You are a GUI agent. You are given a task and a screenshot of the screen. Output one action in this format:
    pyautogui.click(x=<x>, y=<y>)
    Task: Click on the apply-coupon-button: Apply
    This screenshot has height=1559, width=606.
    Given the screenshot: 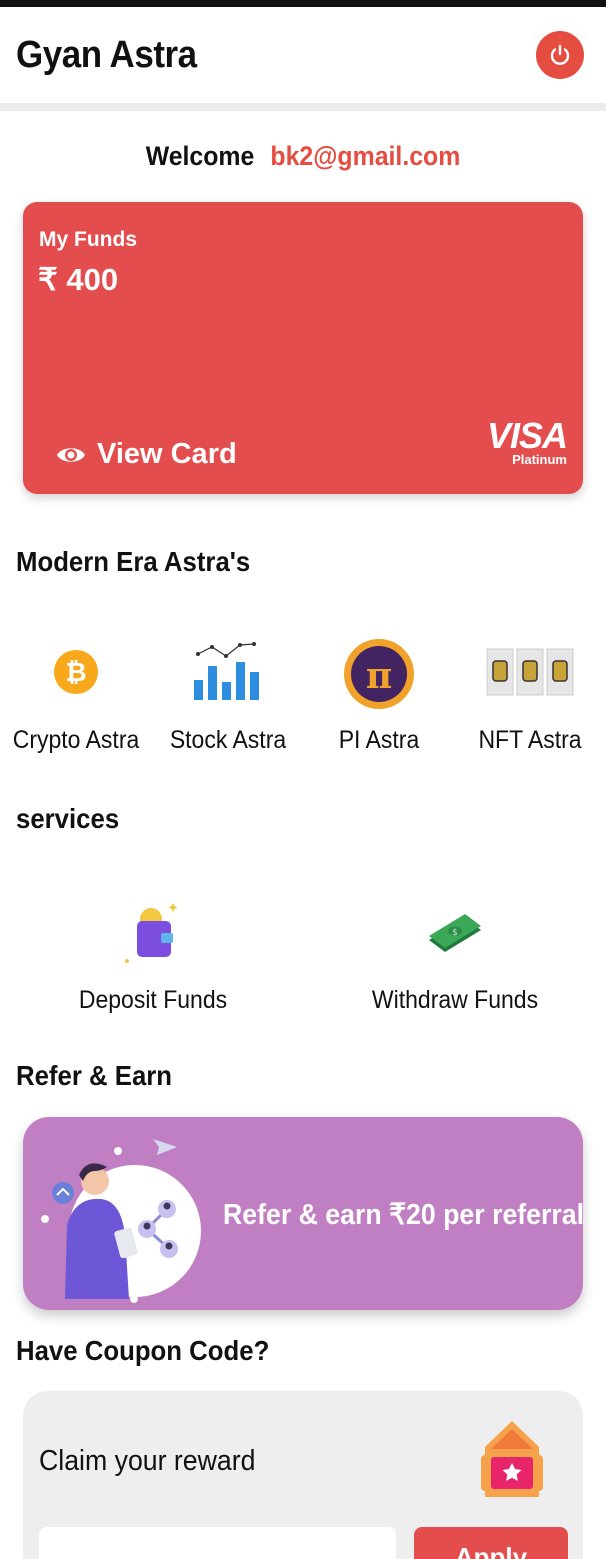 What is the action you would take?
    pyautogui.click(x=491, y=1543)
    